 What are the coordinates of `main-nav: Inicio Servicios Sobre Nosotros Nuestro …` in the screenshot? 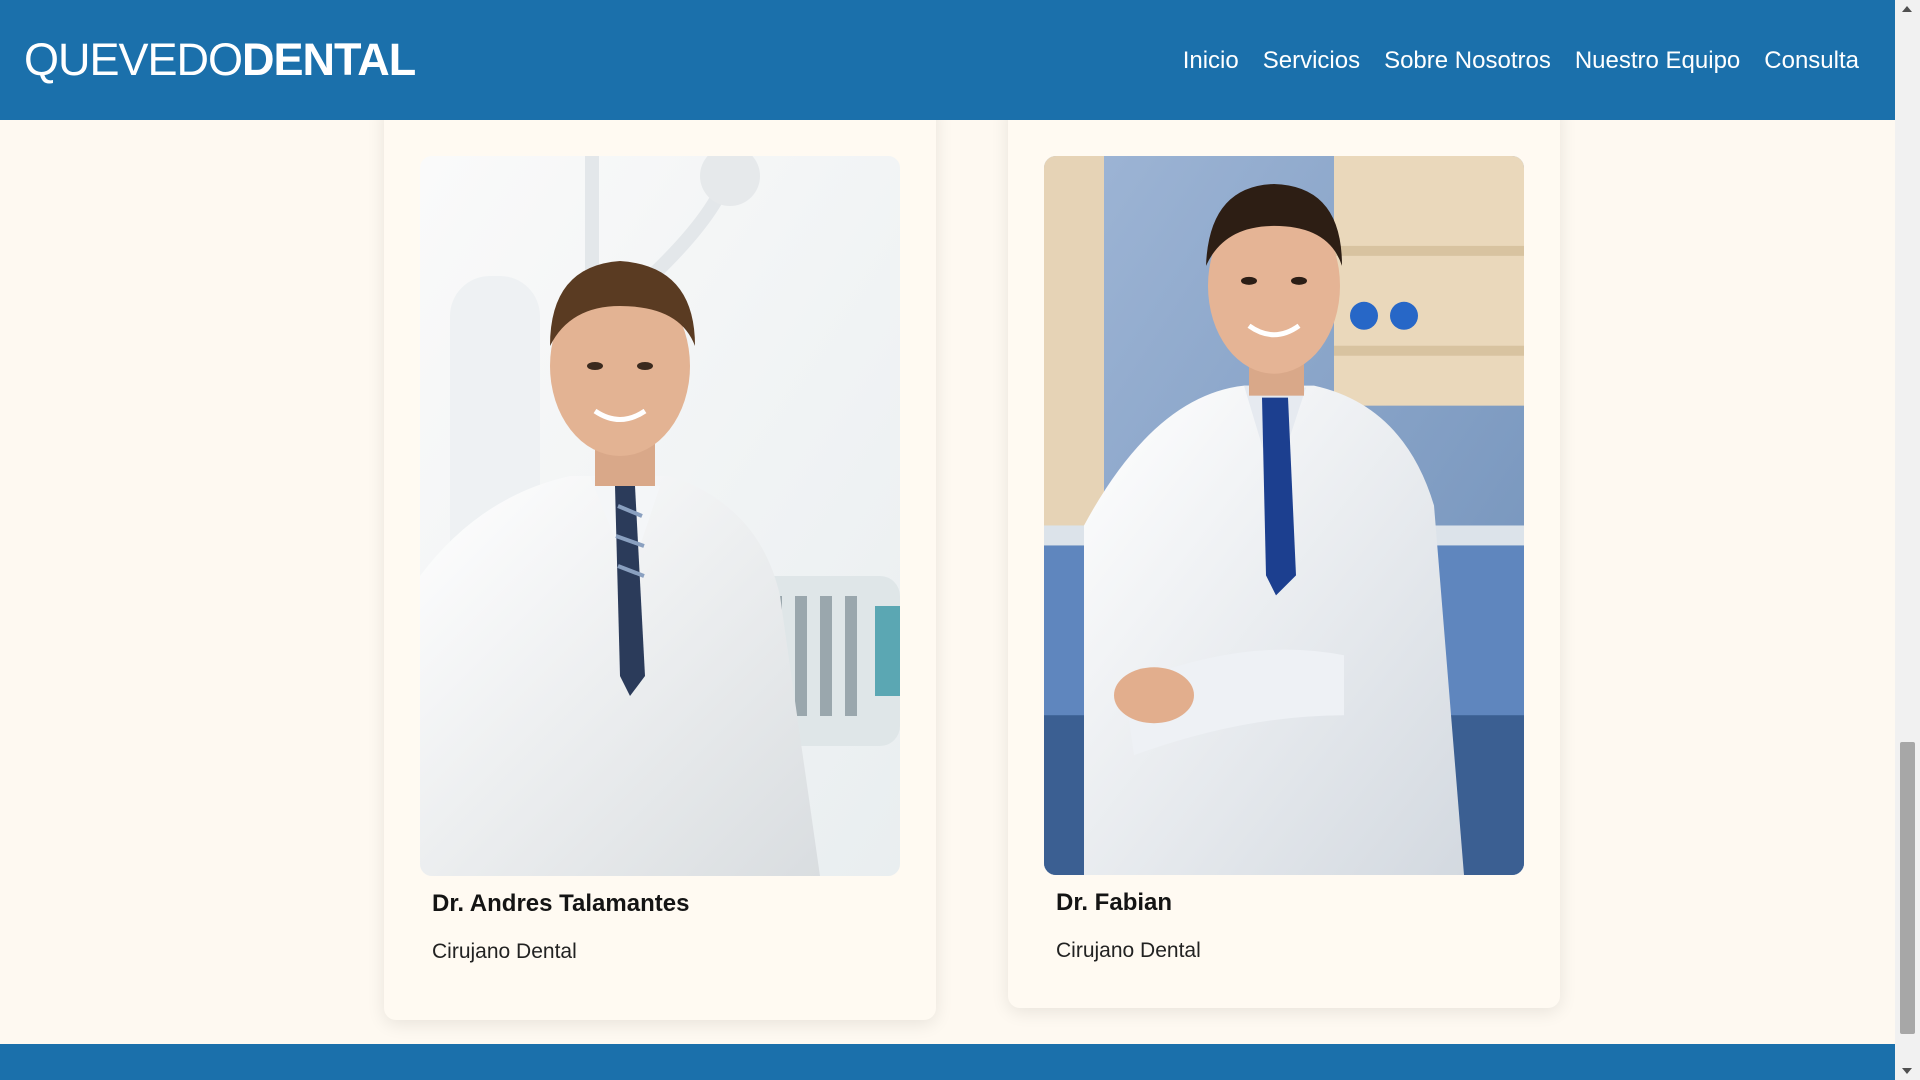 It's located at (1521, 61).